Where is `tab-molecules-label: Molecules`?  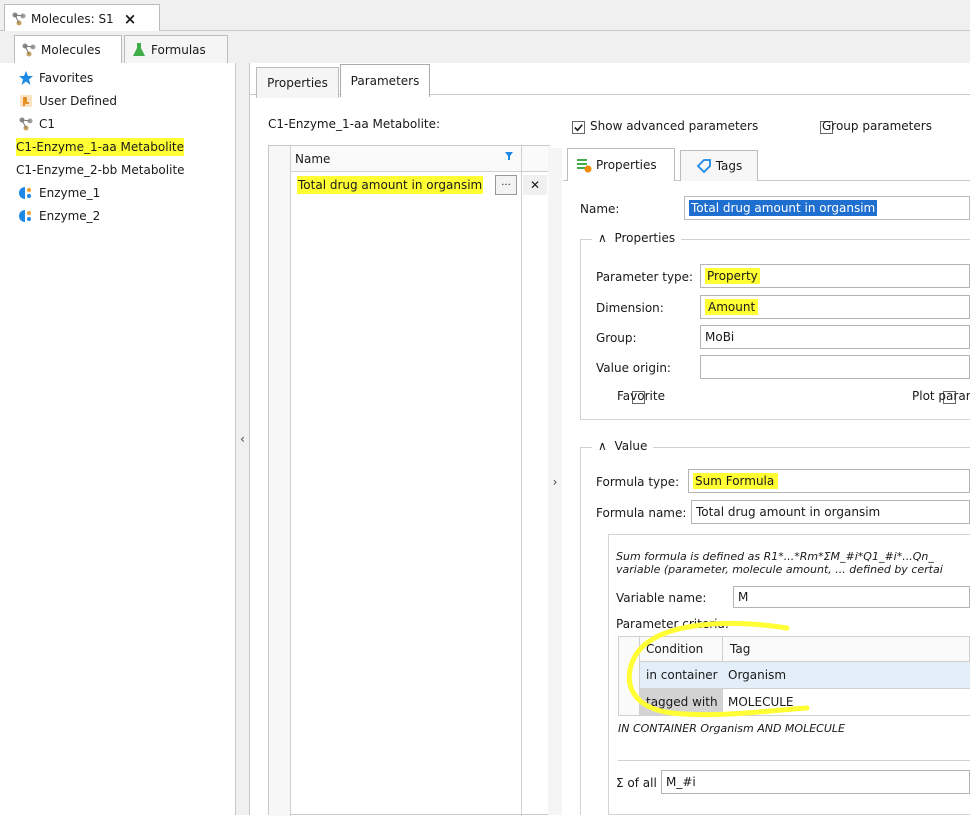
tab-molecules-label: Molecules is located at coordinates (71, 49).